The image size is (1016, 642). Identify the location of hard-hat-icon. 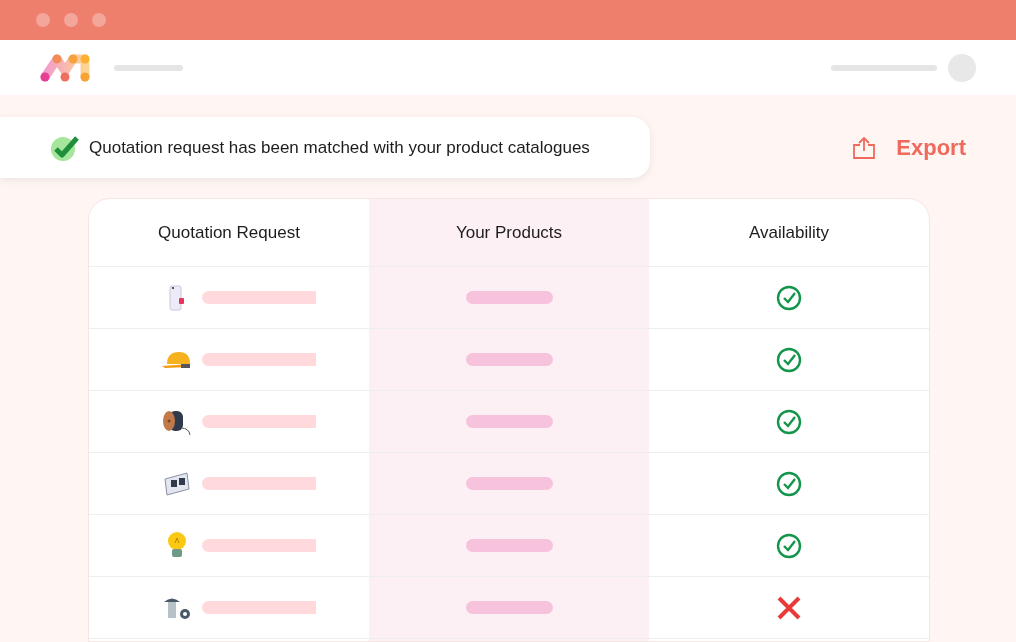
(177, 359).